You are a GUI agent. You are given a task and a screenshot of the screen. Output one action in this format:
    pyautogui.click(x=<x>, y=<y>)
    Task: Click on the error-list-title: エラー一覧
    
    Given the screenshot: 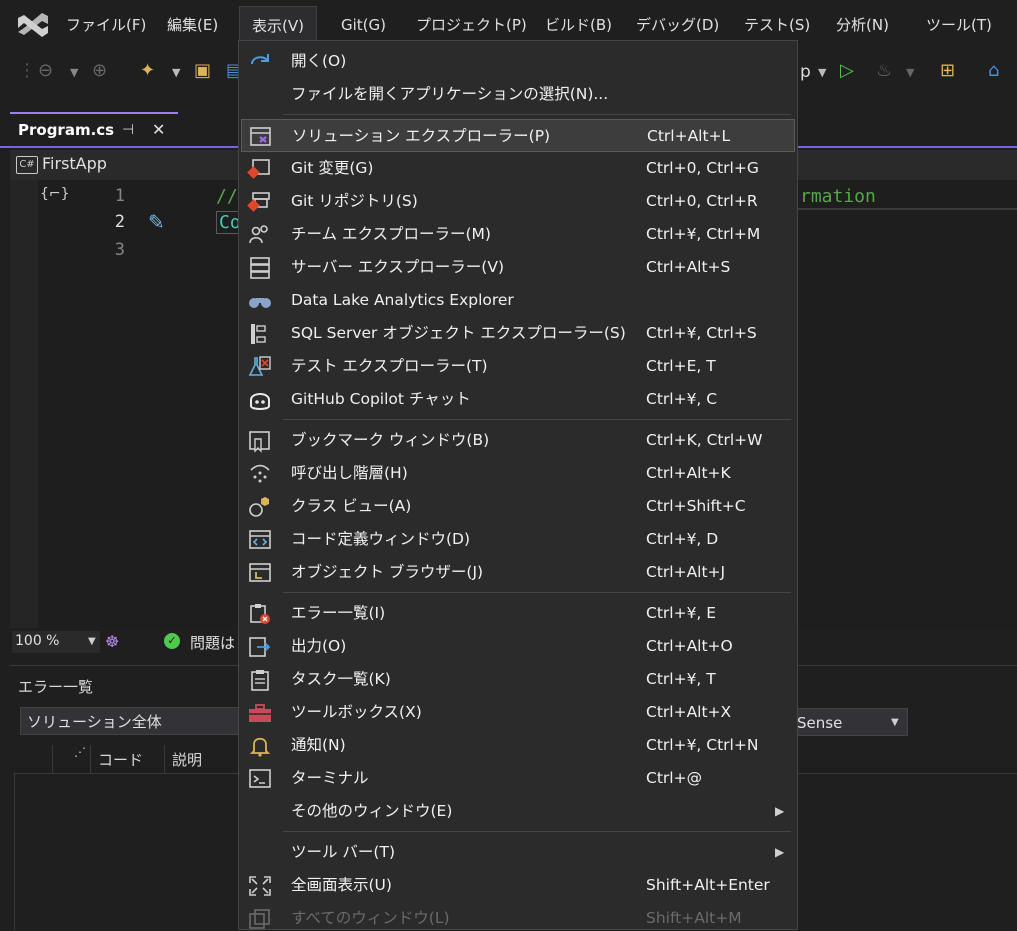 What is the action you would take?
    pyautogui.click(x=56, y=687)
    